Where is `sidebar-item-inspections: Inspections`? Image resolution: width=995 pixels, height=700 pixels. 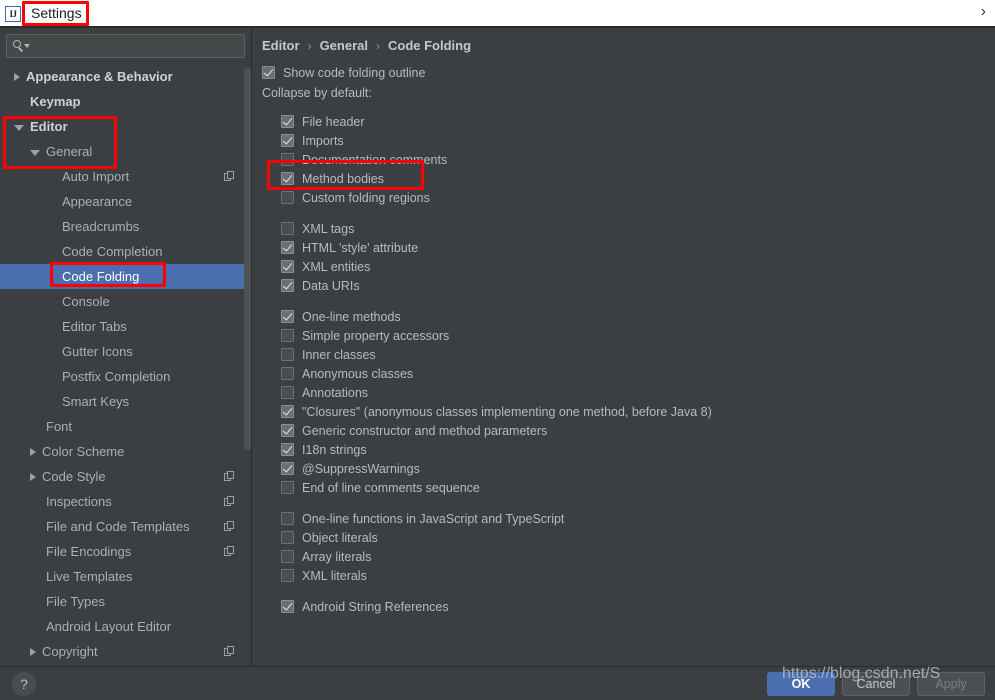 sidebar-item-inspections: Inspections is located at coordinates (125, 501).